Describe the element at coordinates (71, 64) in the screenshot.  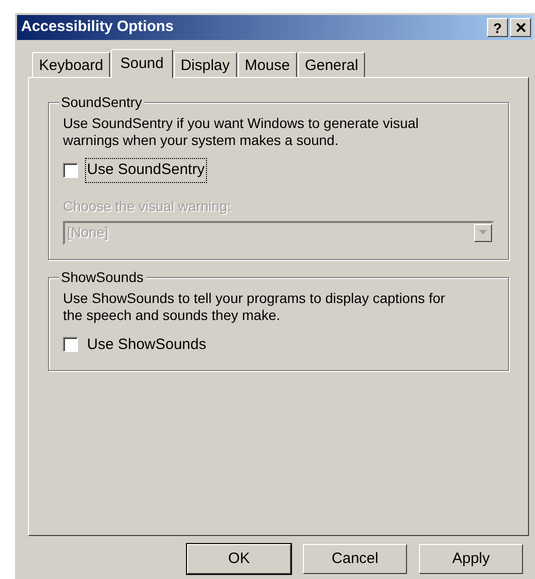
I see `tab: Keyboard` at that location.